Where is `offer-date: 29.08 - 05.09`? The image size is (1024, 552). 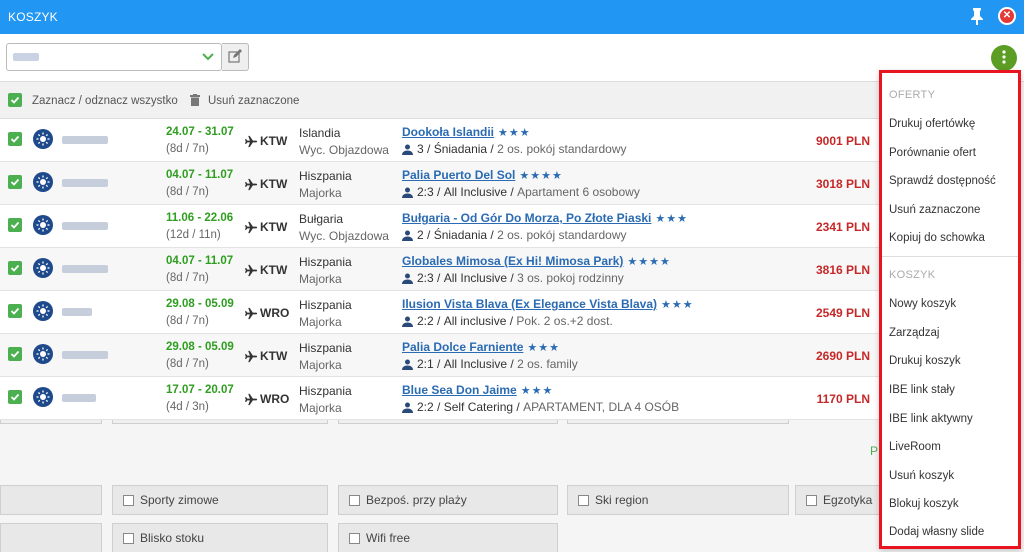
offer-date: 29.08 - 05.09 is located at coordinates (200, 347).